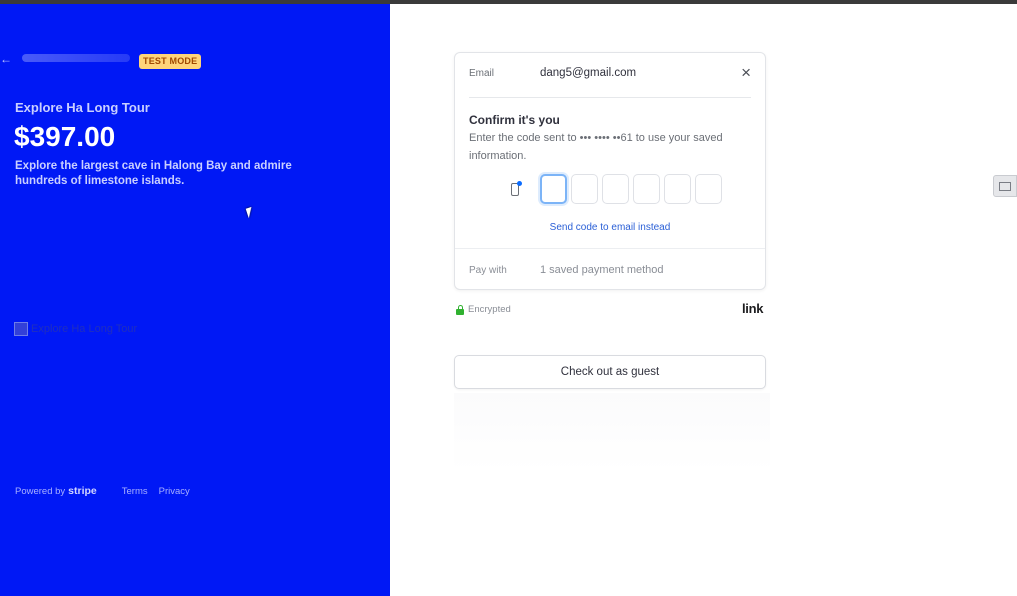 The width and height of the screenshot is (1017, 596). What do you see at coordinates (460, 309) in the screenshot?
I see `lock-icon` at bounding box center [460, 309].